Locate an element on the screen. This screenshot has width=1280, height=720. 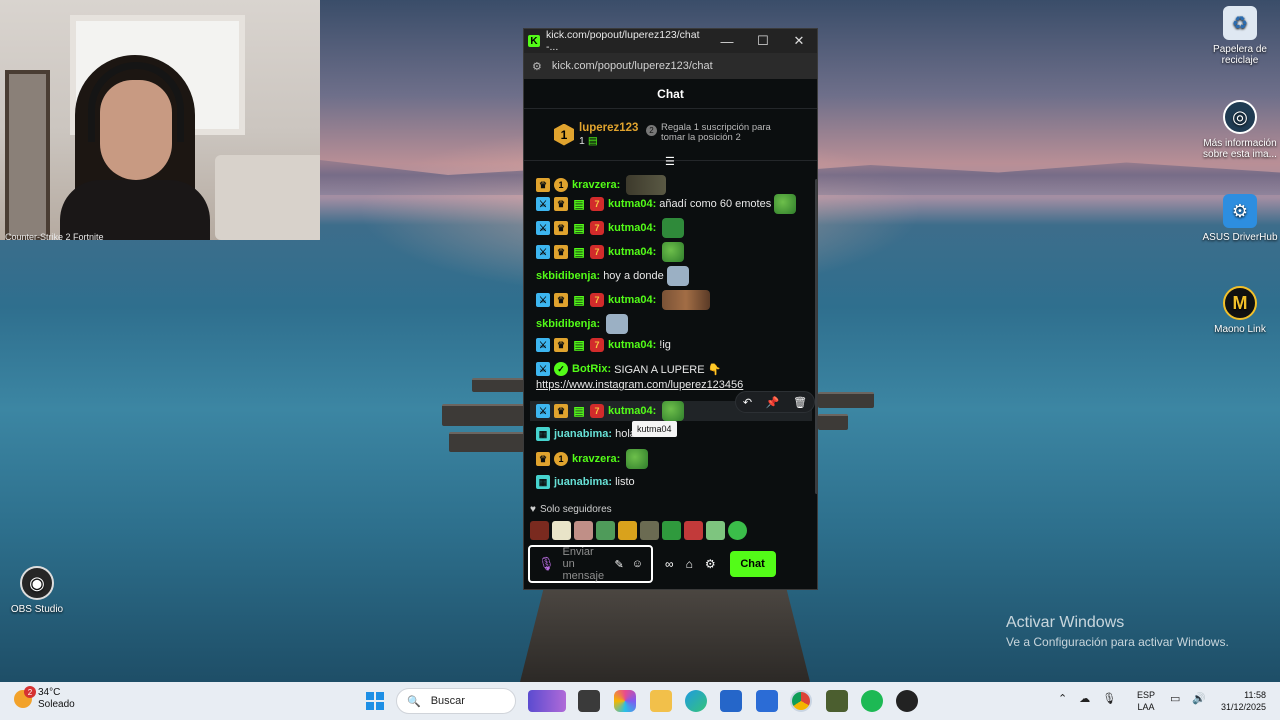
webcam-overlay-text: Counter-Strike 2 Fortnite is located at coordinates (54, 237).